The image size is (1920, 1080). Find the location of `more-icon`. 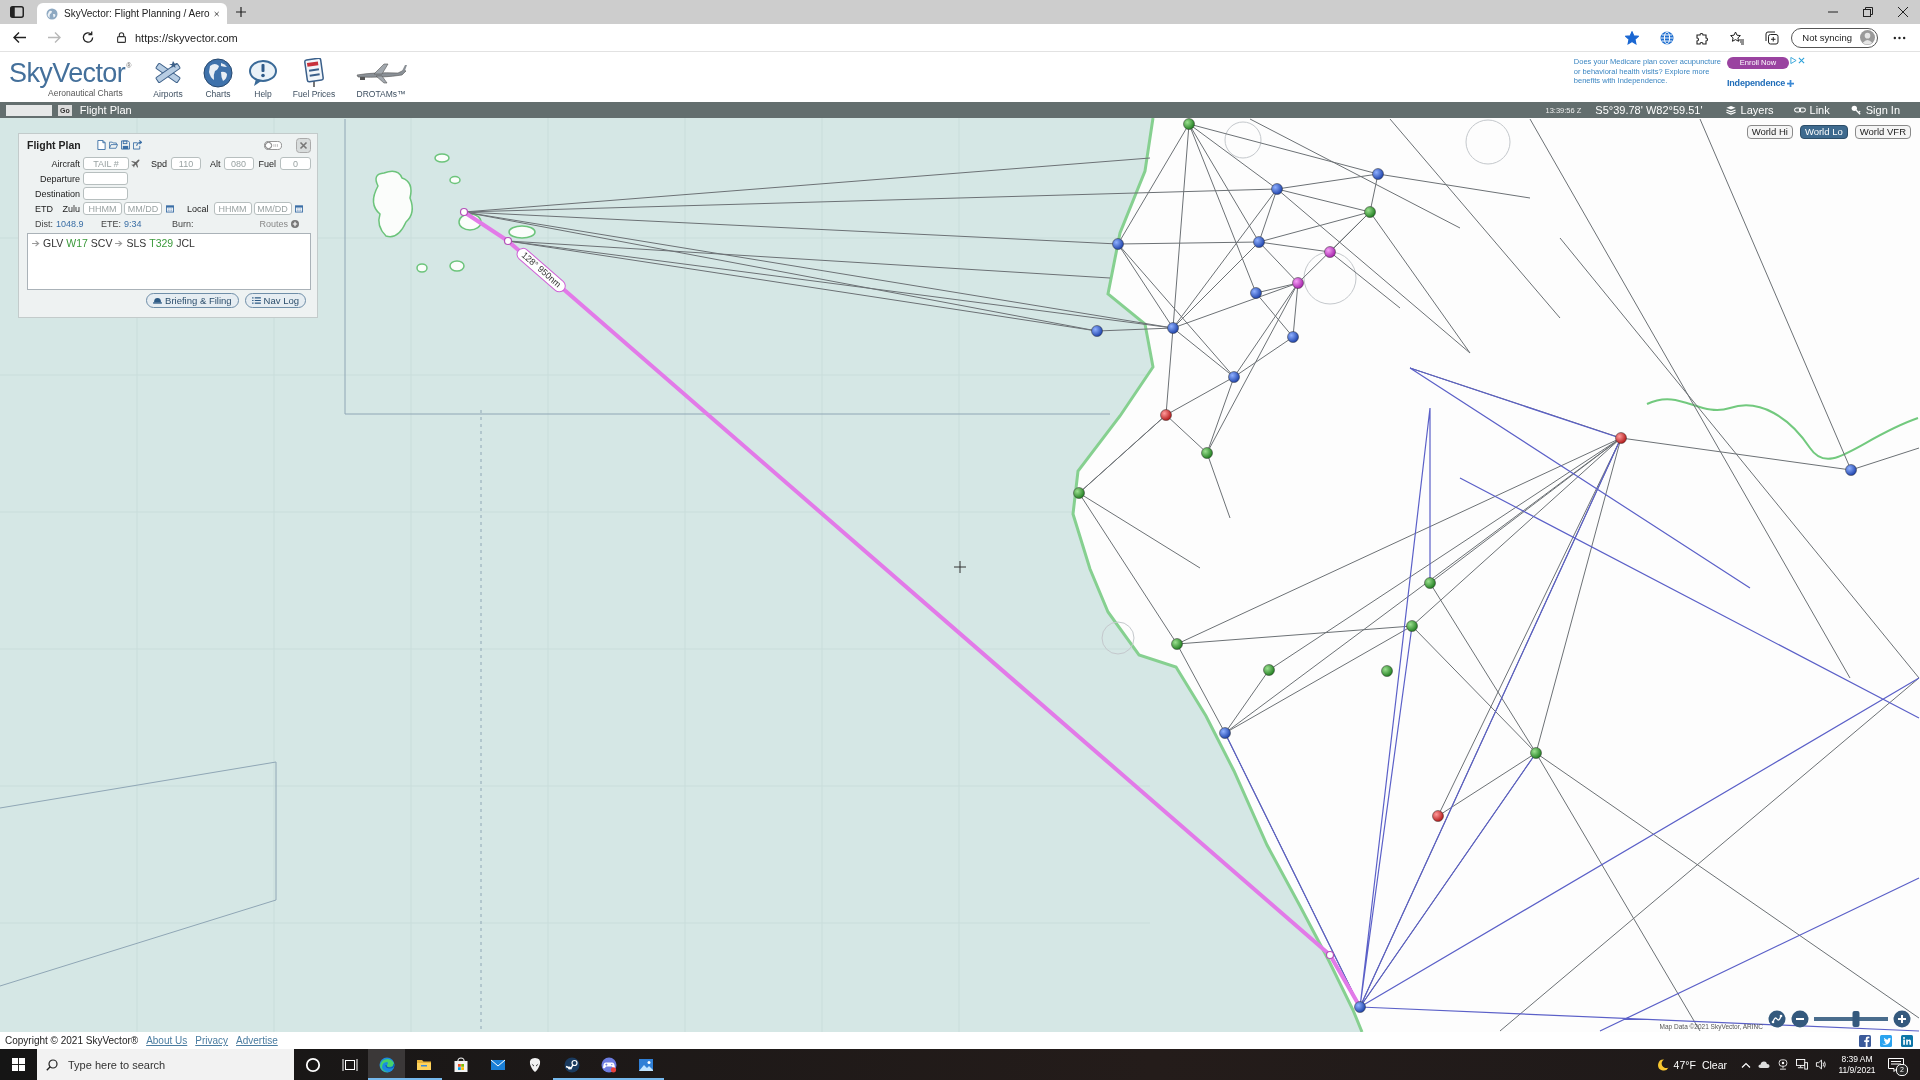

more-icon is located at coordinates (1899, 37).